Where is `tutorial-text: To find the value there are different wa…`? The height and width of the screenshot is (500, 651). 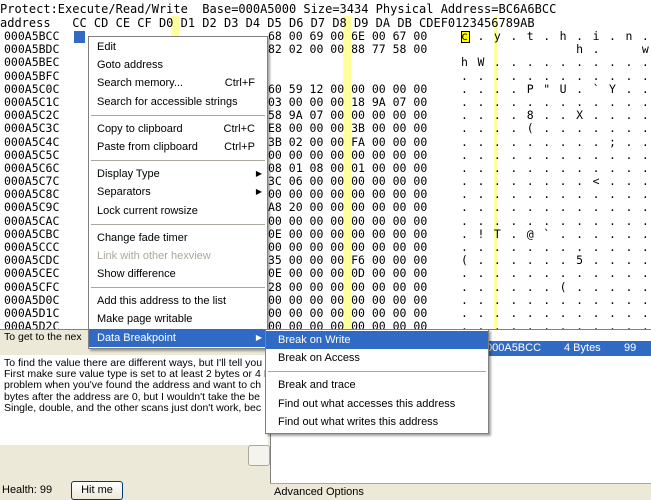
tutorial-text: To find the value there are different wa… is located at coordinates (134, 400).